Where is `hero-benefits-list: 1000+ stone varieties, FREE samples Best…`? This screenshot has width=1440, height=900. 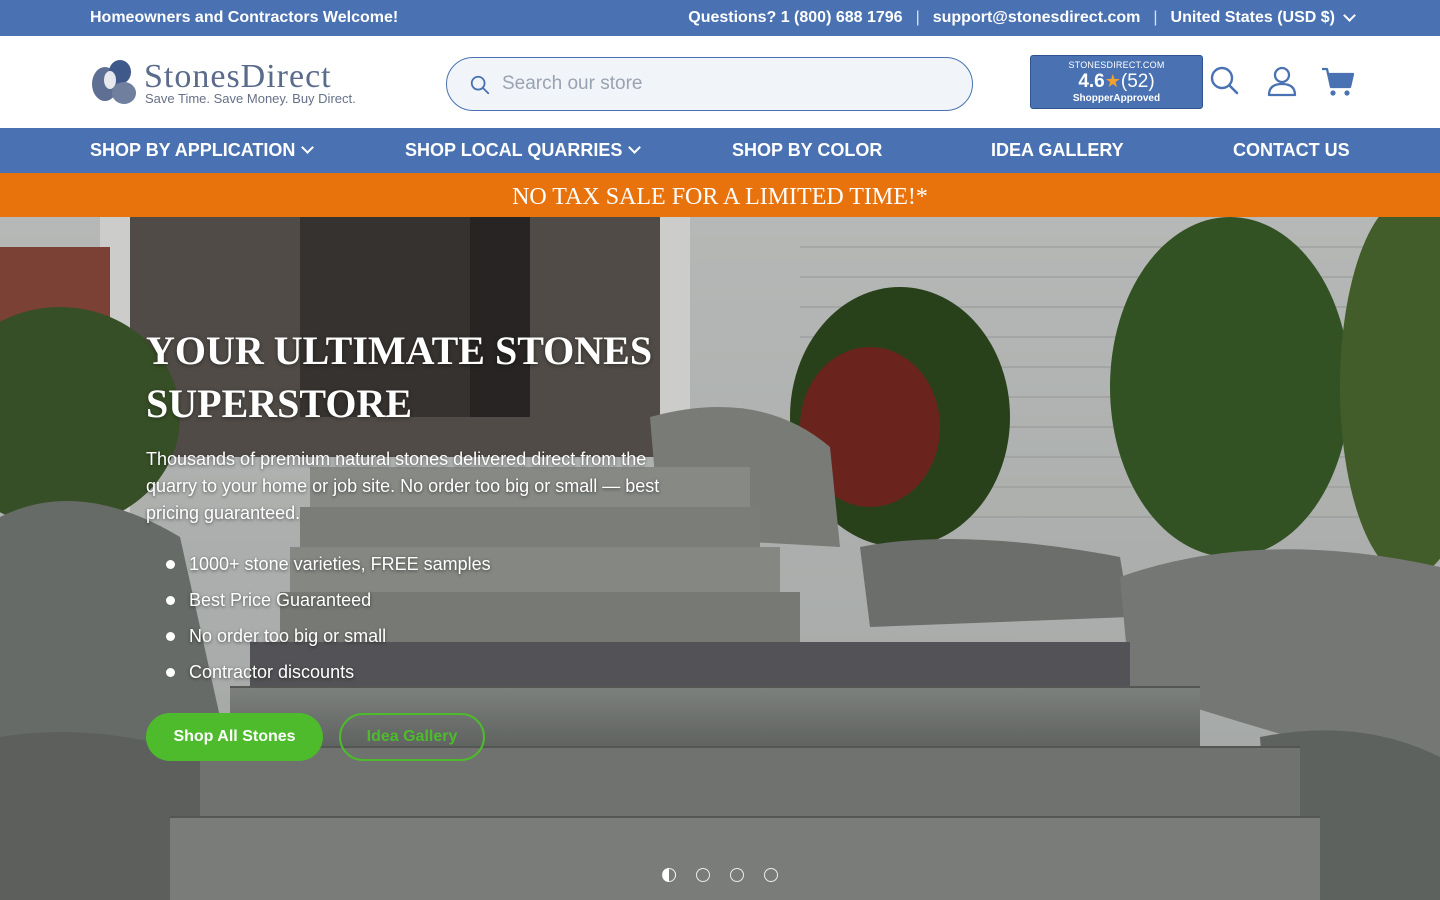 hero-benefits-list: 1000+ stone varieties, FREE samples Best… is located at coordinates (327, 618).